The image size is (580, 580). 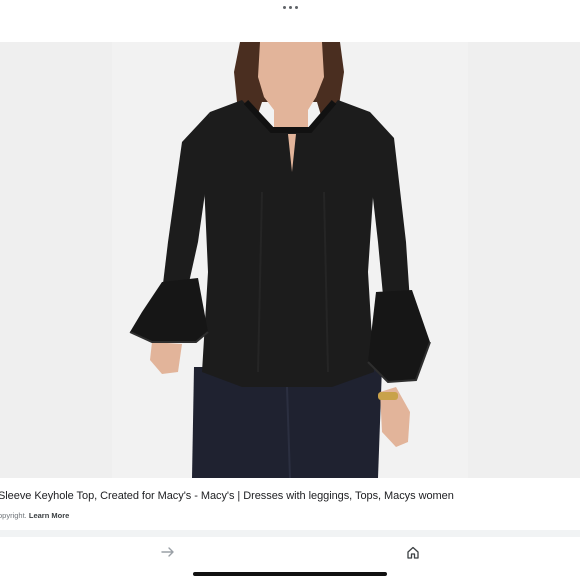 What do you see at coordinates (290, 574) in the screenshot?
I see `home-indicator` at bounding box center [290, 574].